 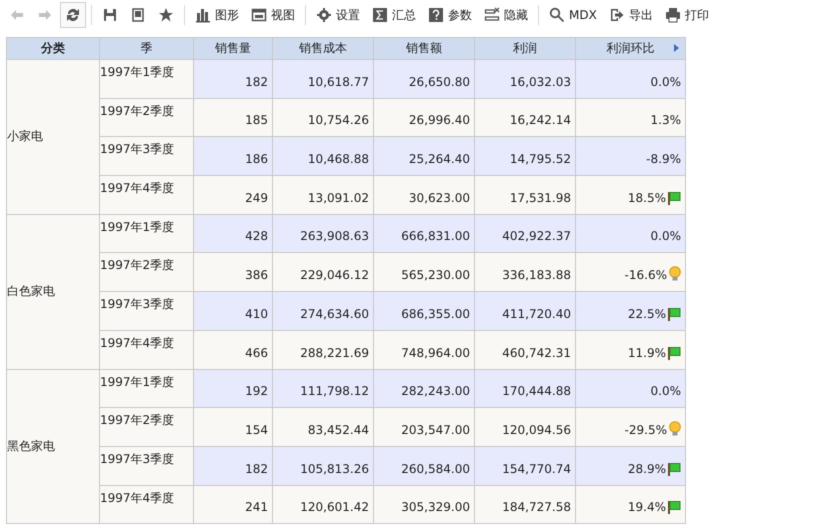 I want to click on table-cell: 22.5%, so click(x=631, y=311).